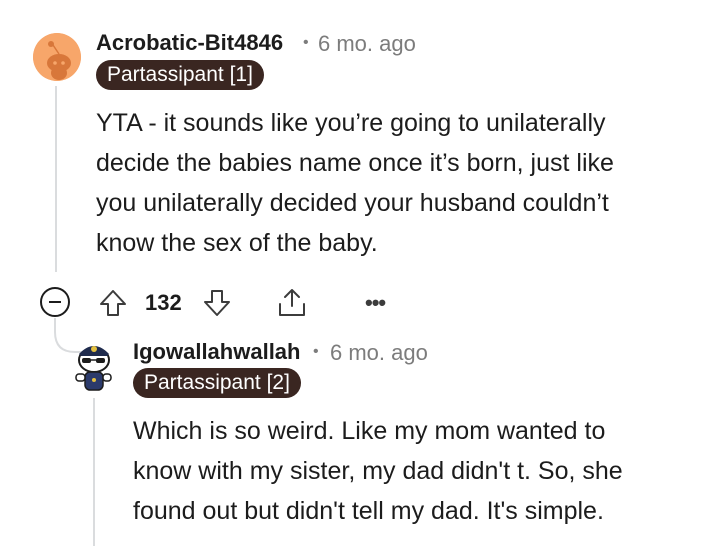  Describe the element at coordinates (55, 302) in the screenshot. I see `collapse-thread-button` at that location.